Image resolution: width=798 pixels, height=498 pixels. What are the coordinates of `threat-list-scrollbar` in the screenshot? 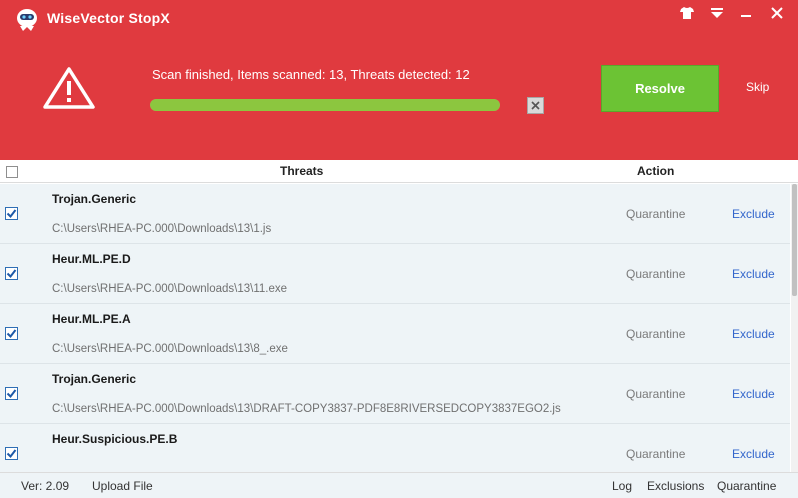 It's located at (794, 328).